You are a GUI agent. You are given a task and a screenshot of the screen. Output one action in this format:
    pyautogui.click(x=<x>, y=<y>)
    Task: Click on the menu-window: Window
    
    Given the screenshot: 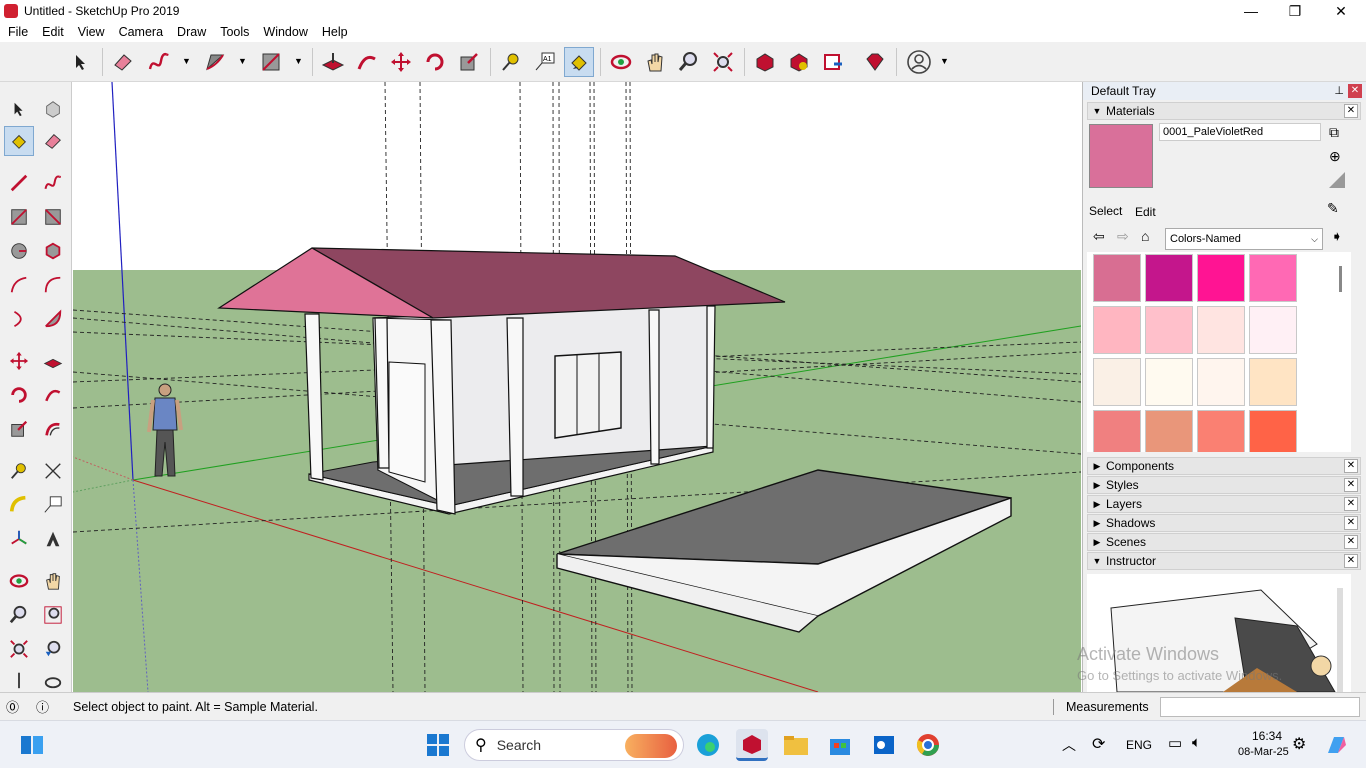 What is the action you would take?
    pyautogui.click(x=284, y=32)
    